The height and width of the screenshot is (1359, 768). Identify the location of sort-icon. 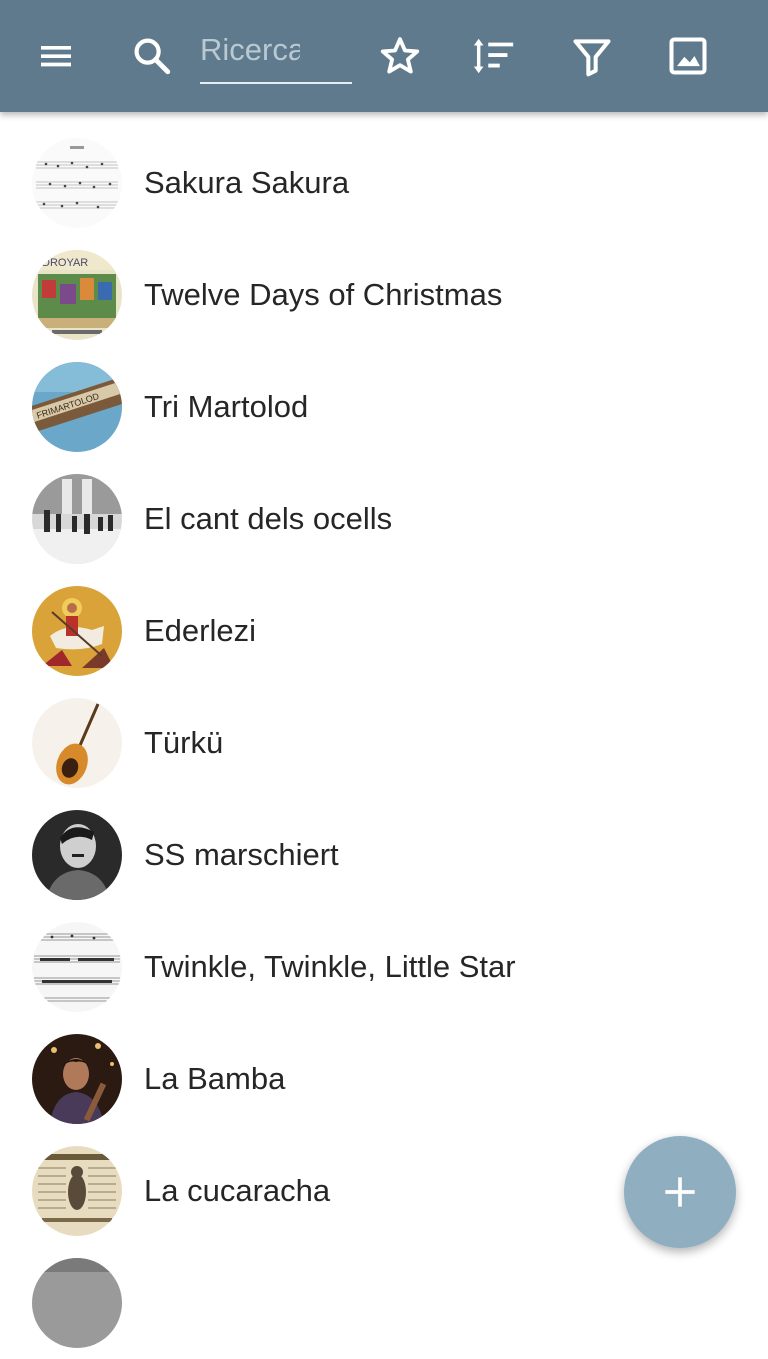
(493, 56).